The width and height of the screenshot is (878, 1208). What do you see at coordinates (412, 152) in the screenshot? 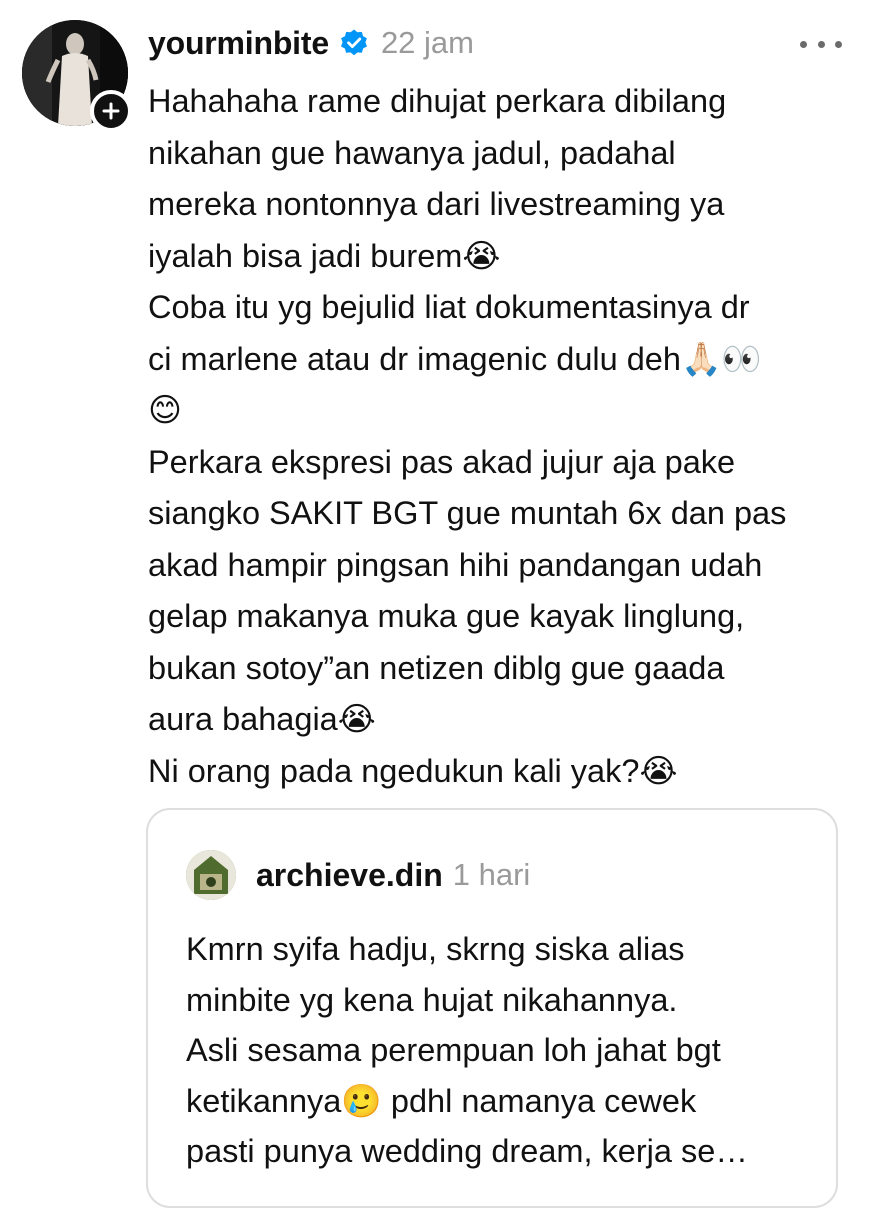
I see `post-text-line: nikahan gue hawanya jadul, padahal` at bounding box center [412, 152].